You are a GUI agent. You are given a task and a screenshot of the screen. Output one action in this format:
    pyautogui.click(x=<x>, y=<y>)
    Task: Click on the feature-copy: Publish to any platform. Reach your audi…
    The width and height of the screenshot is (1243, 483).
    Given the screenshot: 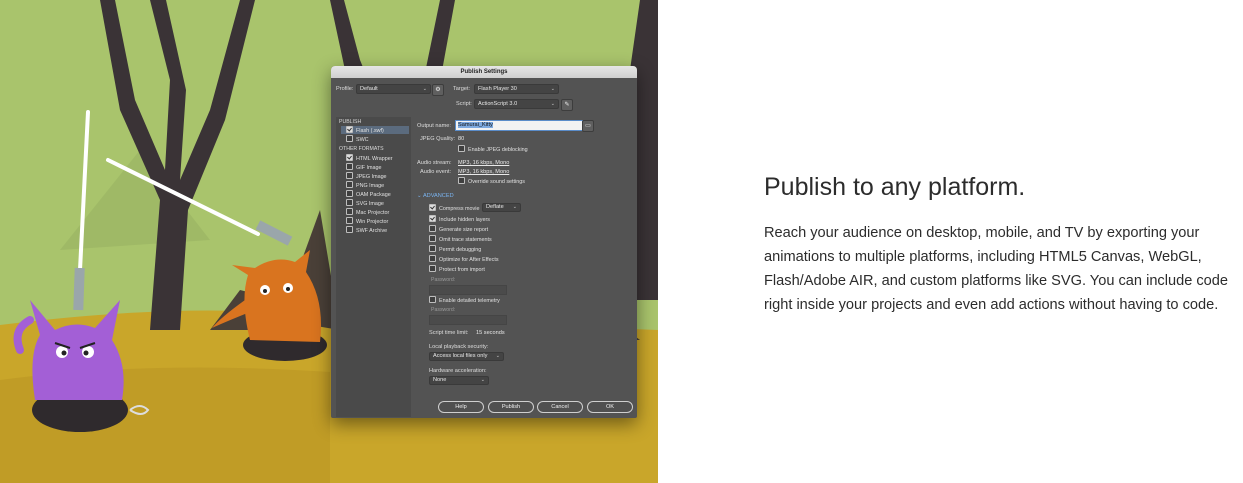 What is the action you would take?
    pyautogui.click(x=999, y=243)
    